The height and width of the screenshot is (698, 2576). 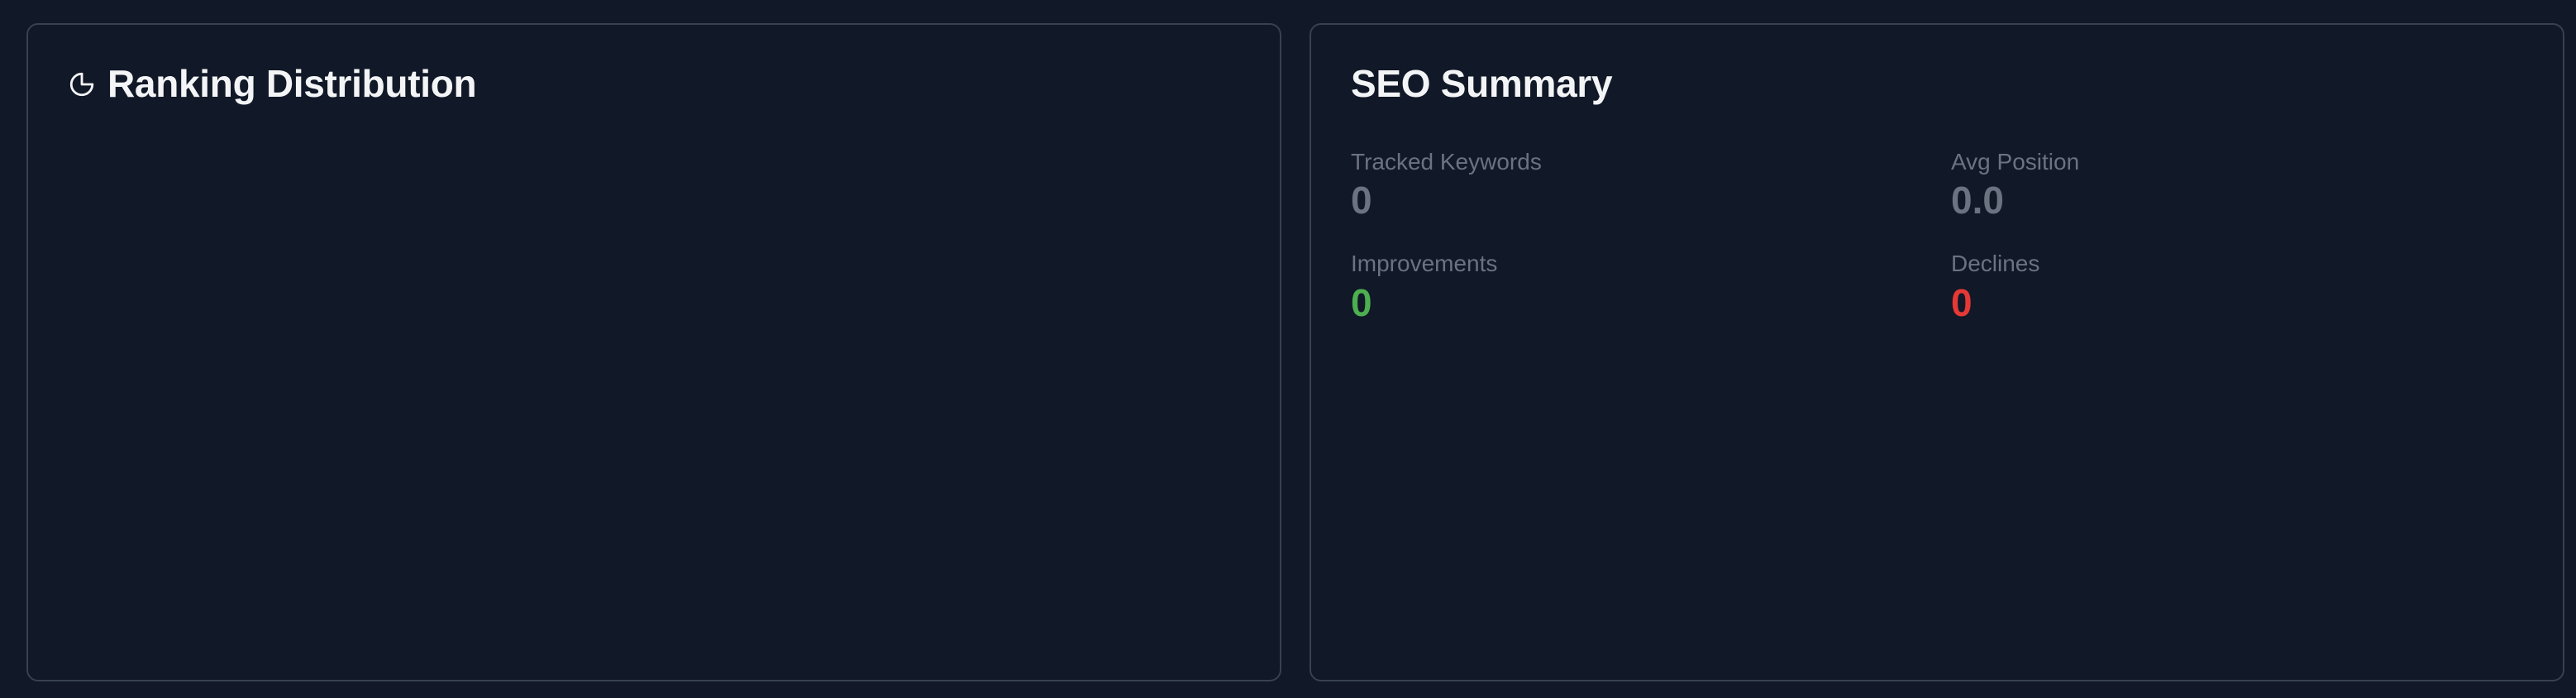 What do you see at coordinates (1446, 161) in the screenshot?
I see `stat-label: Tracked Keywords` at bounding box center [1446, 161].